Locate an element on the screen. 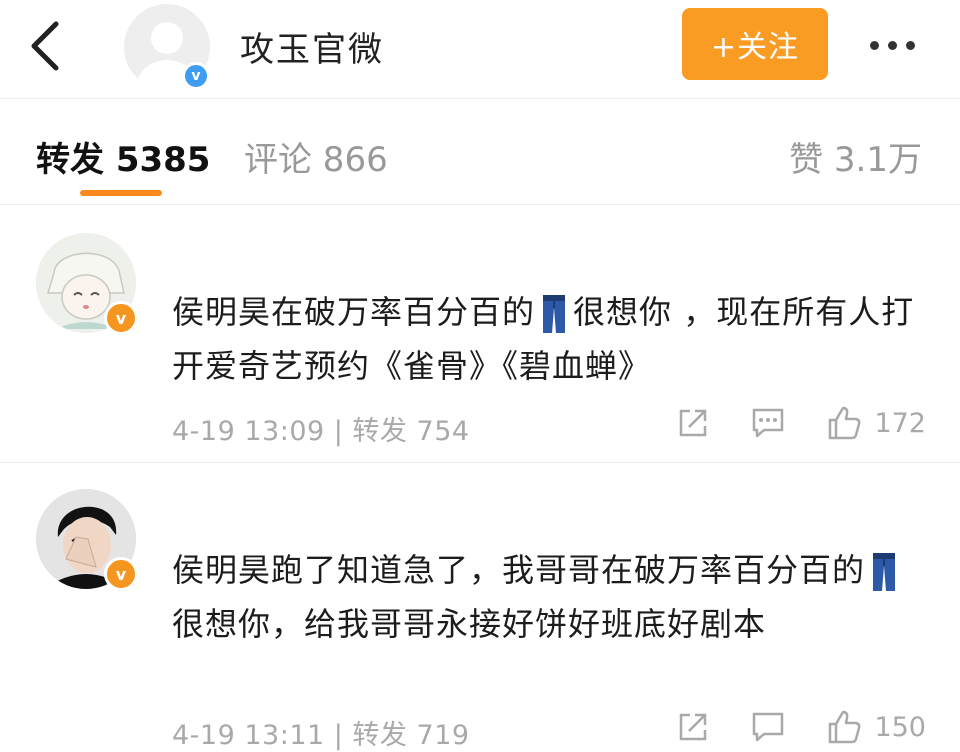 This screenshot has height=752, width=960. comment-meta: 4-19 13:09 | 转发 754 is located at coordinates (321, 431).